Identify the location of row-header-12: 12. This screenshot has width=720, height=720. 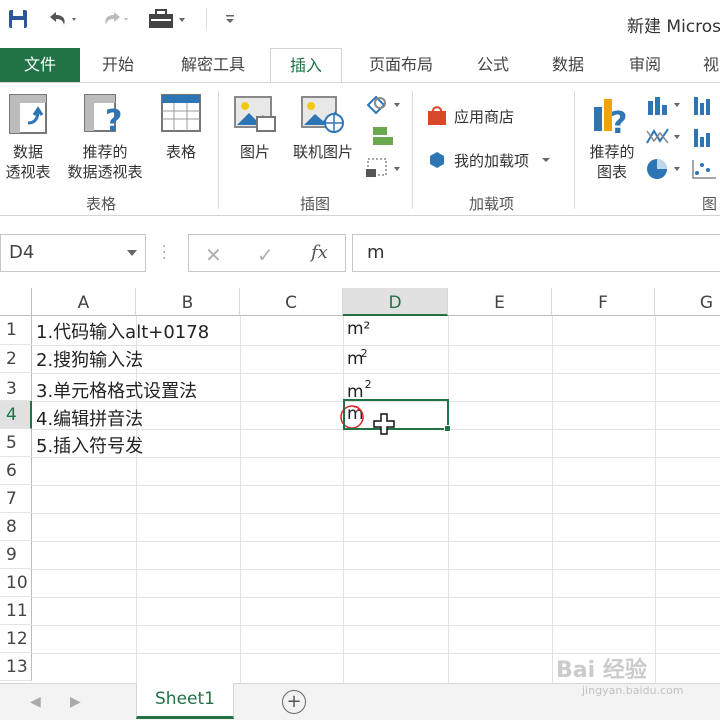
(16, 639).